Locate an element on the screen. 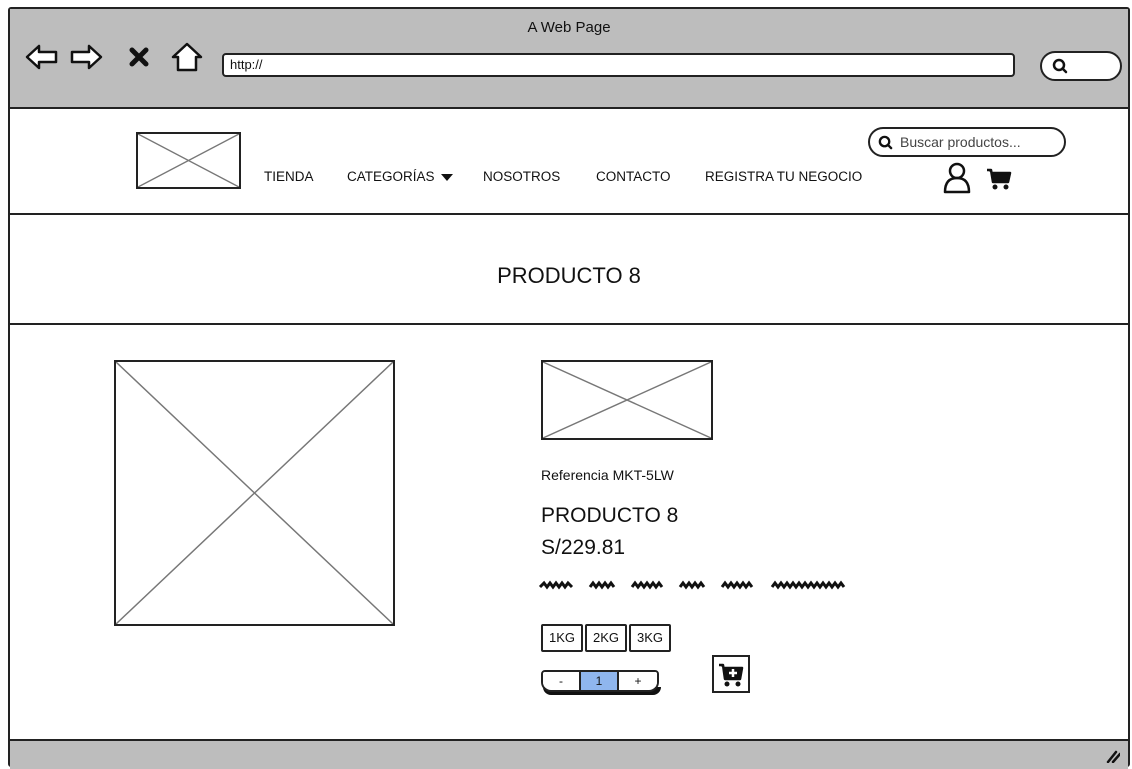 The height and width of the screenshot is (769, 1132). cart-plus-icon is located at coordinates (731, 675).